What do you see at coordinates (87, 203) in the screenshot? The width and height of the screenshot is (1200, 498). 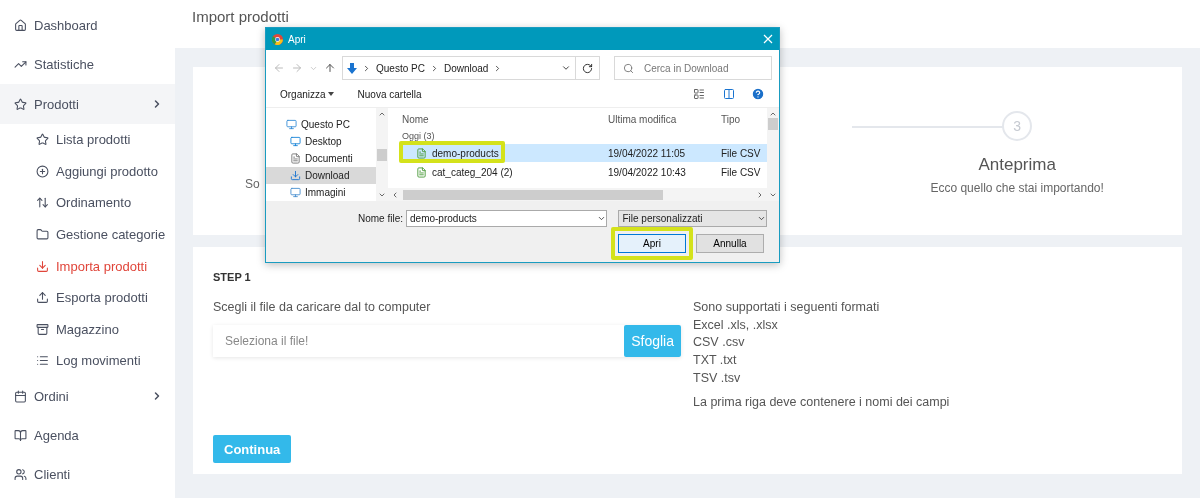 I see `sidebar-subitem: Ordinamento` at bounding box center [87, 203].